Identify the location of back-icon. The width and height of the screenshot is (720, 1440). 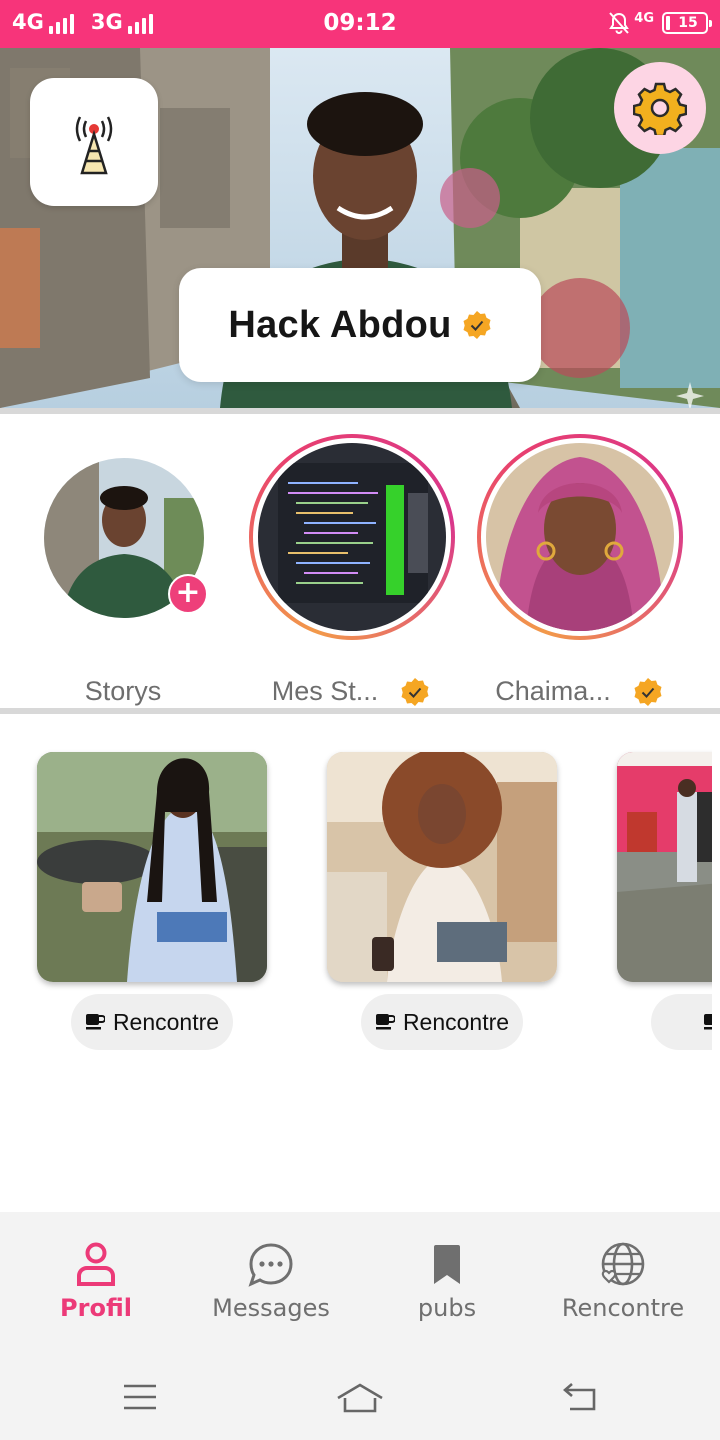
(579, 1397).